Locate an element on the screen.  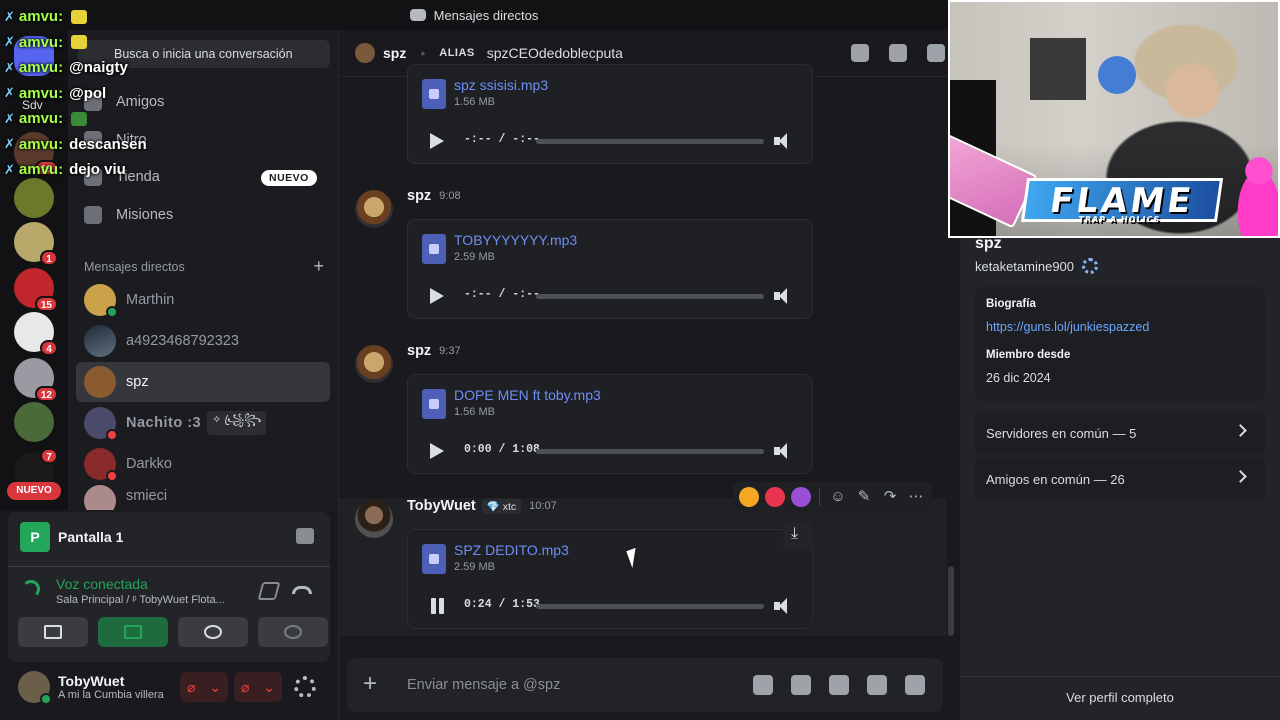
guild-tag: 💎 xtc is located at coordinates (501, 506).